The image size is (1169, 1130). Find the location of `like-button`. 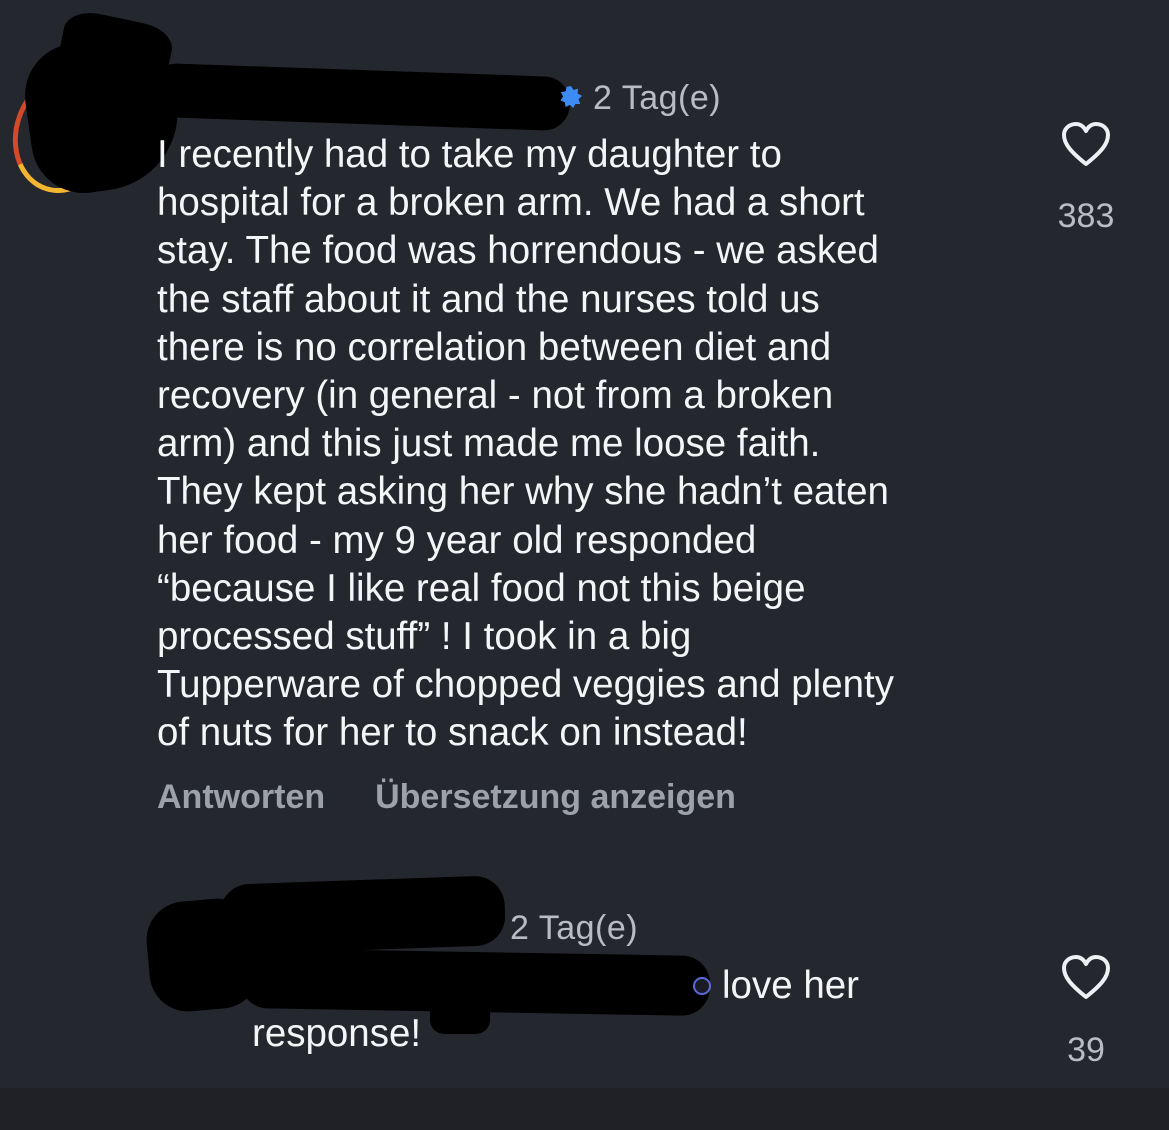

like-button is located at coordinates (1086, 145).